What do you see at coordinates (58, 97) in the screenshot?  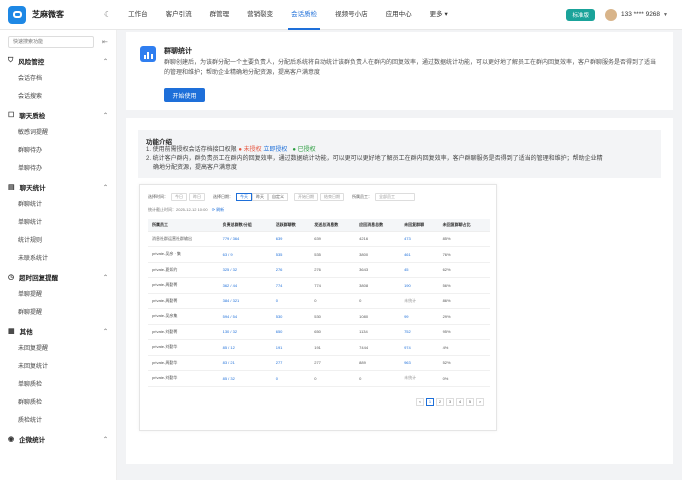 I see `sidebar-item: 会话搜索` at bounding box center [58, 97].